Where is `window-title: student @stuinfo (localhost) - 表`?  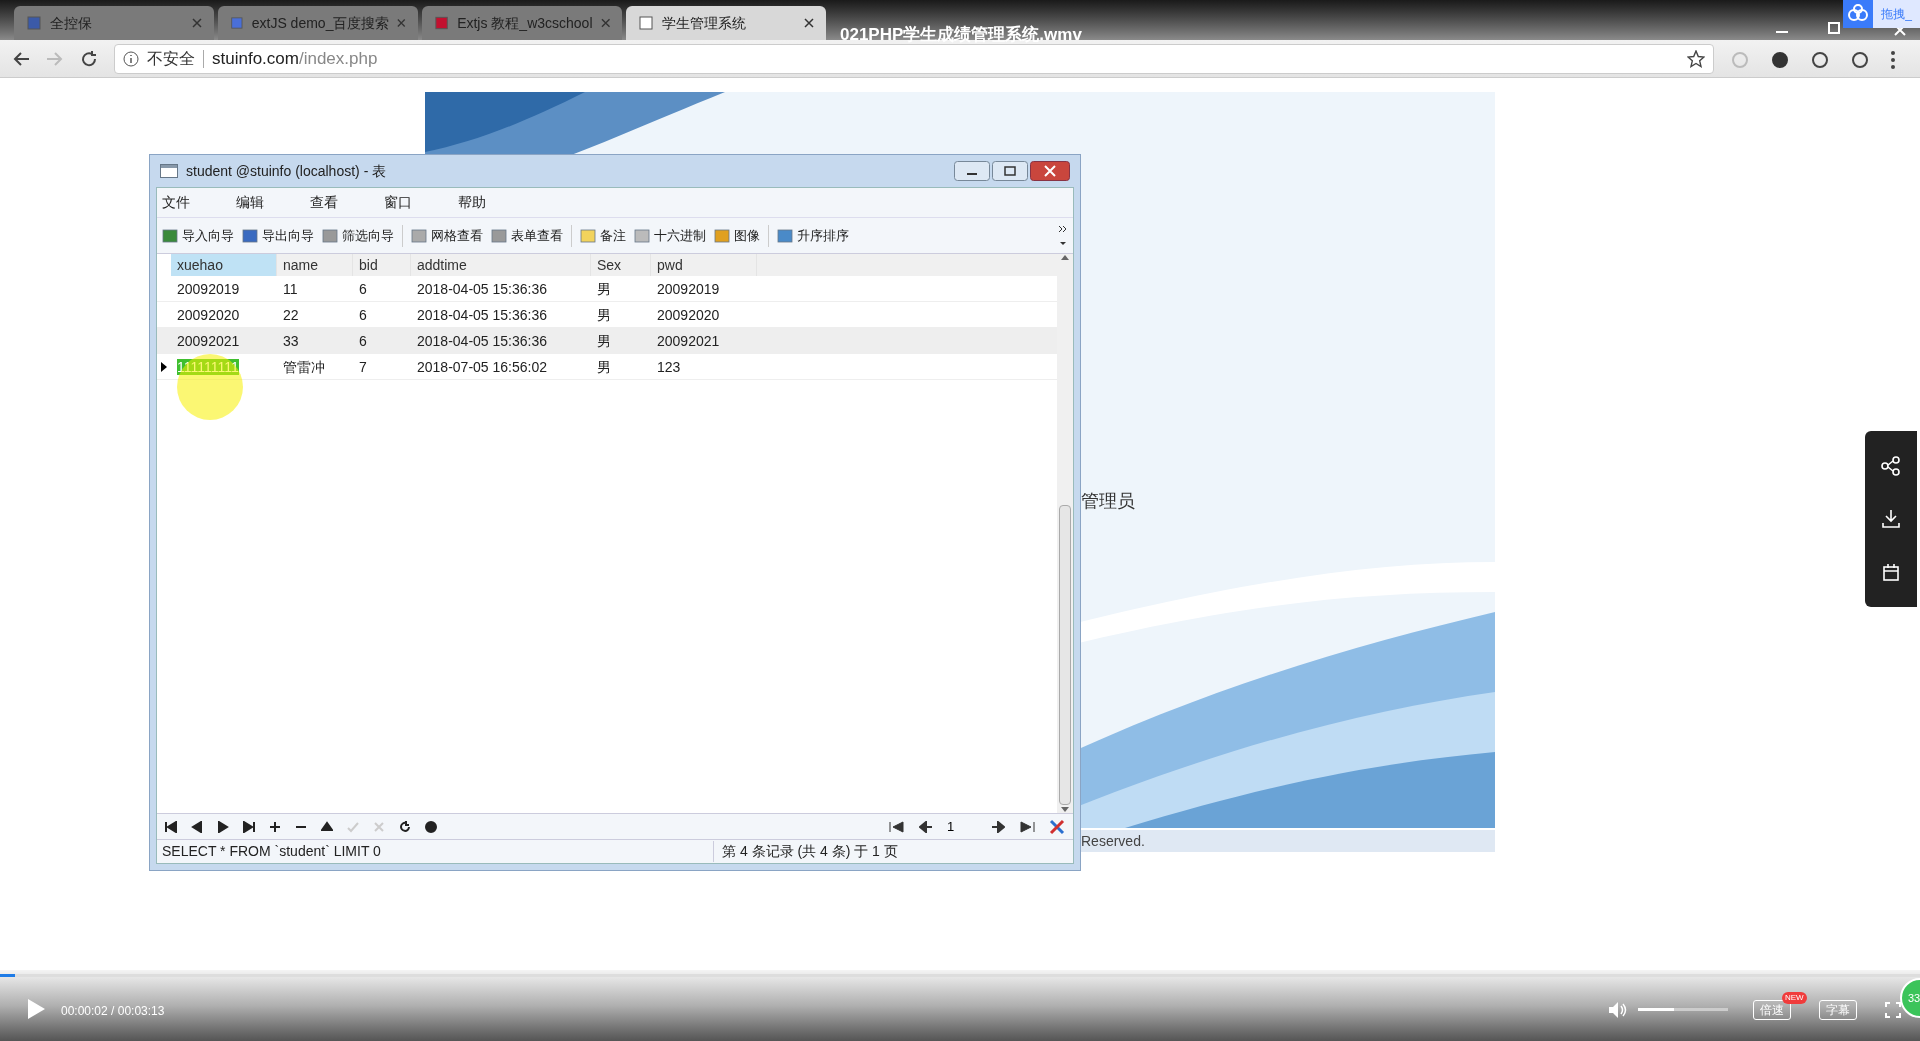
window-title: student @stuinfo (localhost) - 表 is located at coordinates (287, 171).